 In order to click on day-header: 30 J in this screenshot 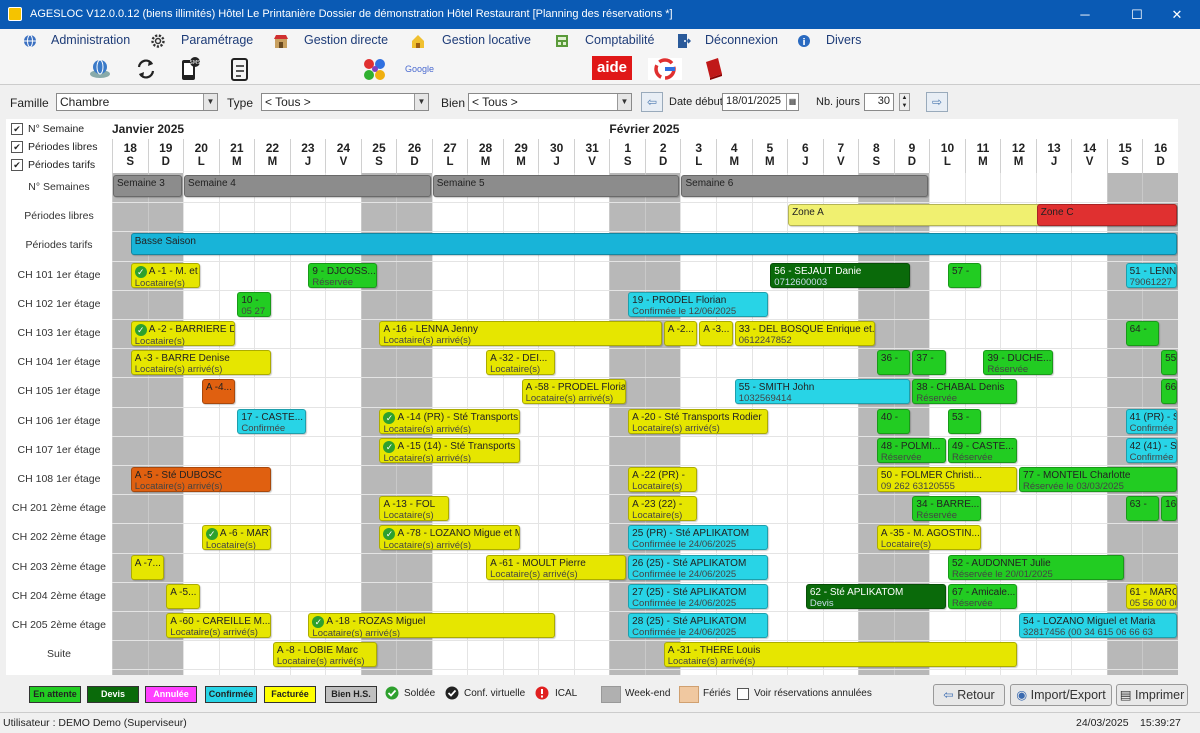, I will do `click(556, 156)`.